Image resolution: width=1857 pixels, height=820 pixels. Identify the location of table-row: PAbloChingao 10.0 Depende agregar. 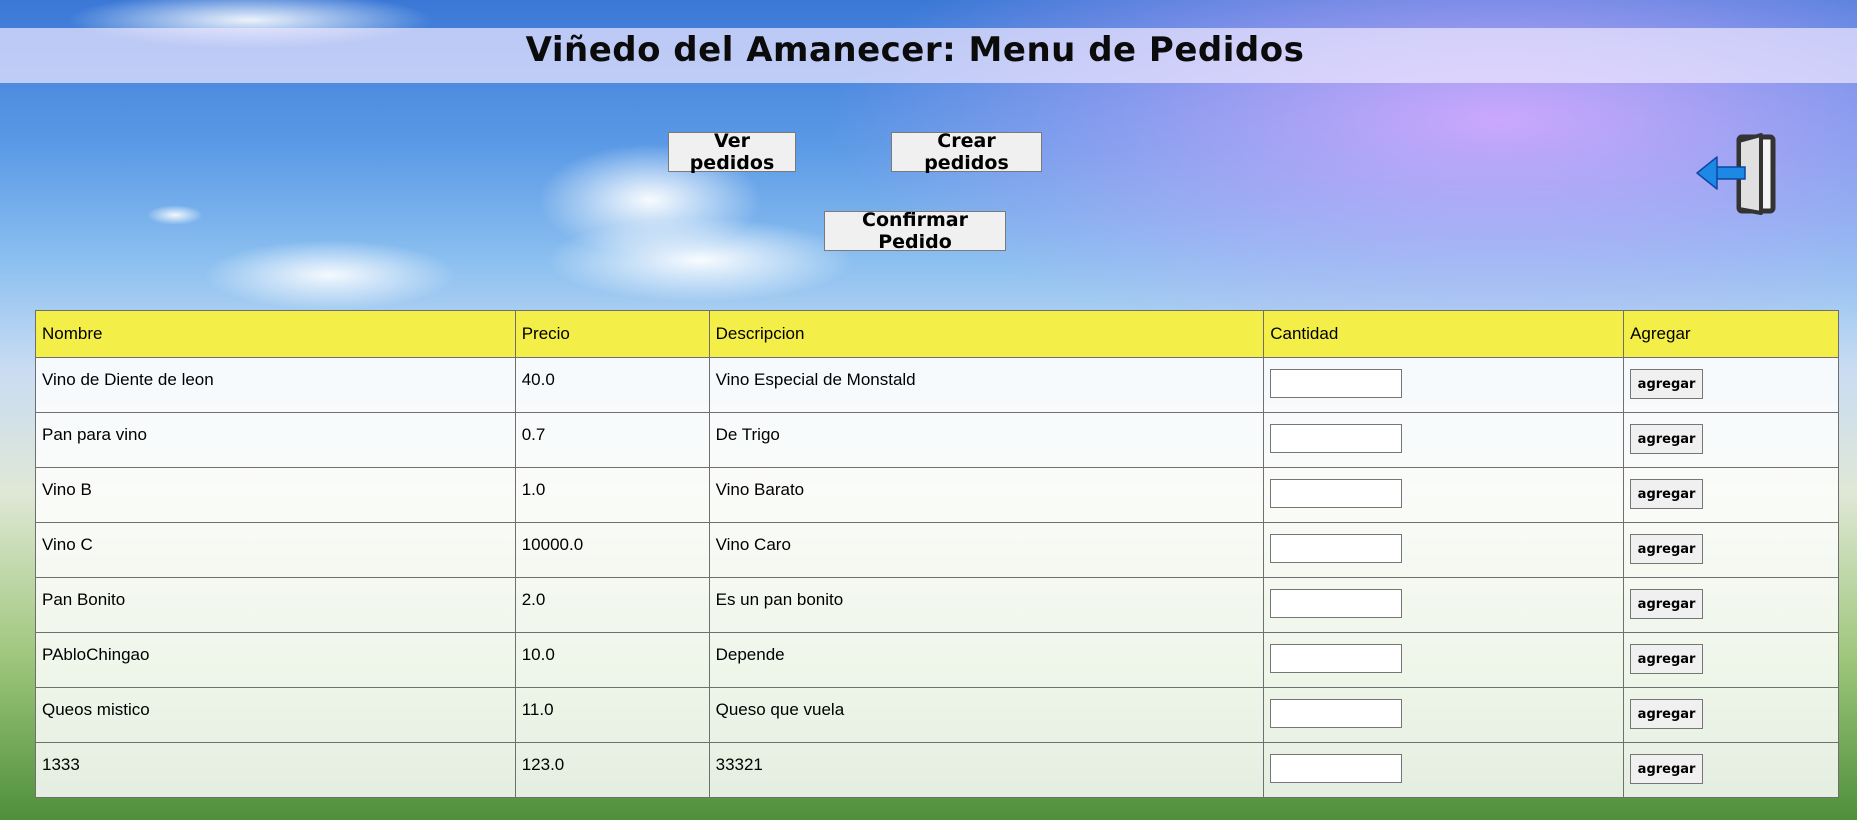
(937, 660).